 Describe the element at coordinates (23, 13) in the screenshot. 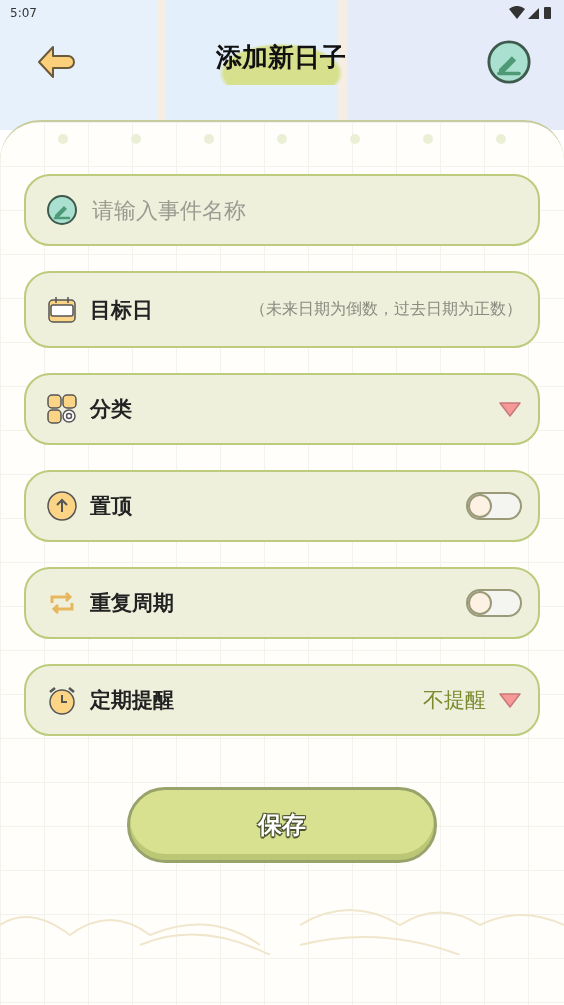

I see `status-time: 5:07` at that location.